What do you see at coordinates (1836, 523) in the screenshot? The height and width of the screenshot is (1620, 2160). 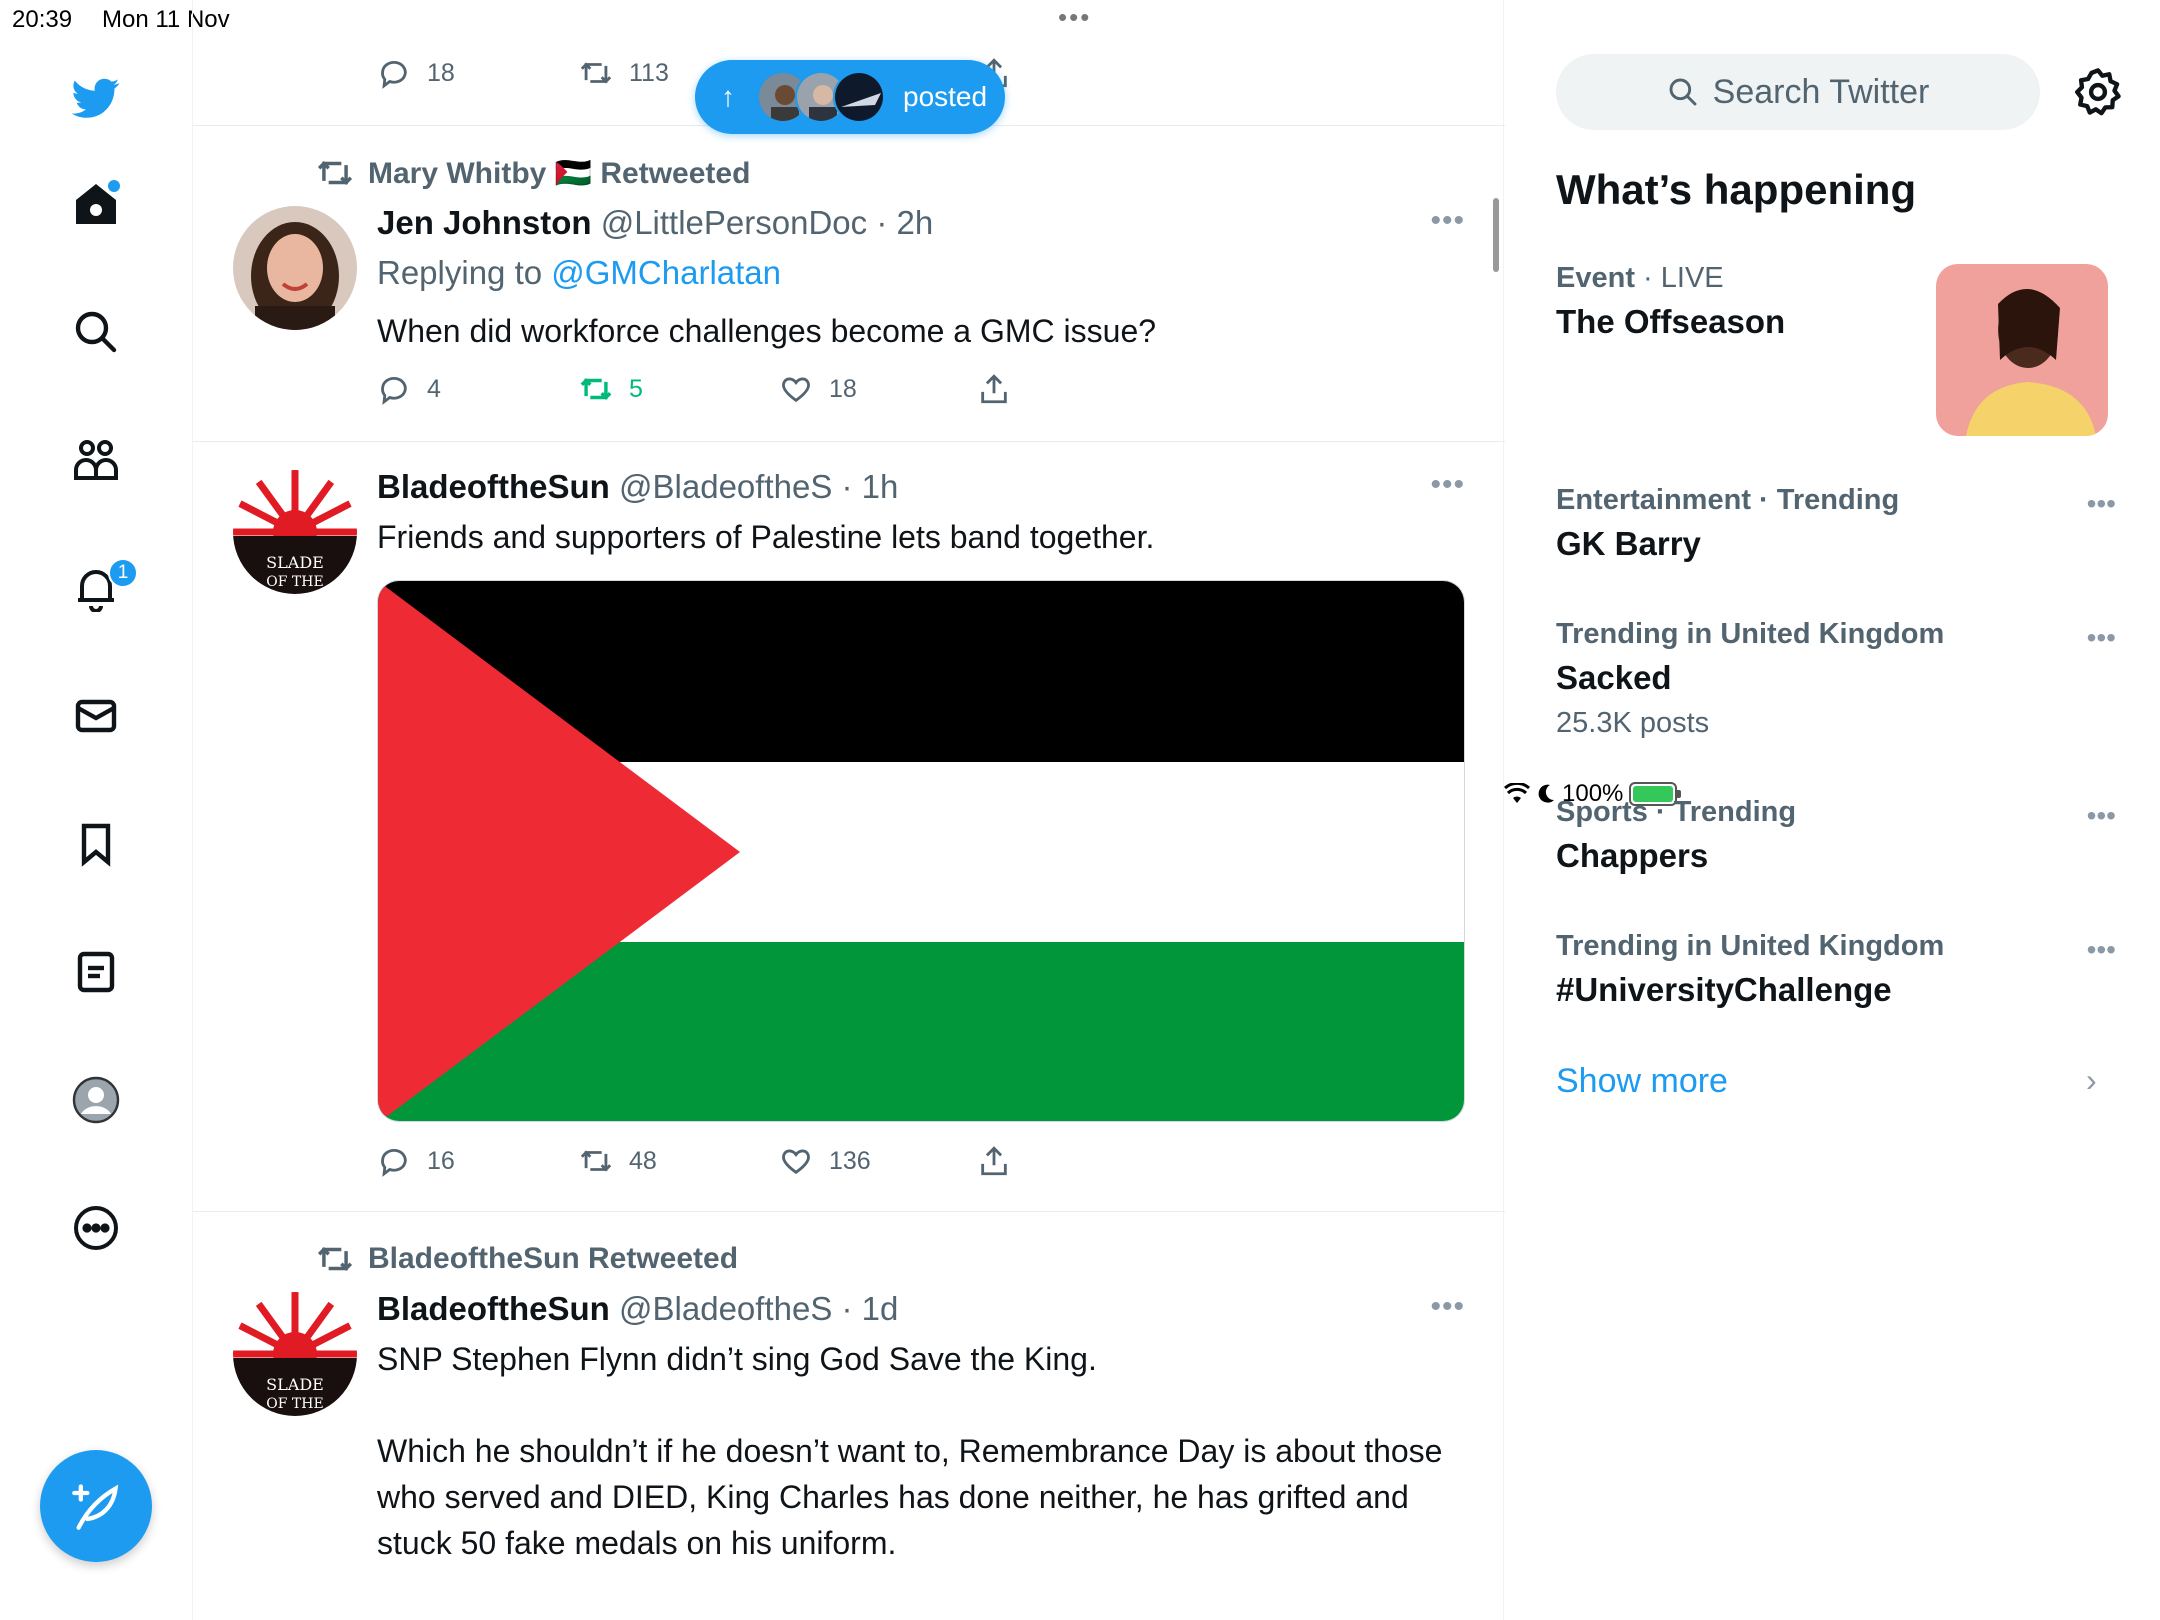 I see `trend-item: Entertainment · Trending GK Barry` at bounding box center [1836, 523].